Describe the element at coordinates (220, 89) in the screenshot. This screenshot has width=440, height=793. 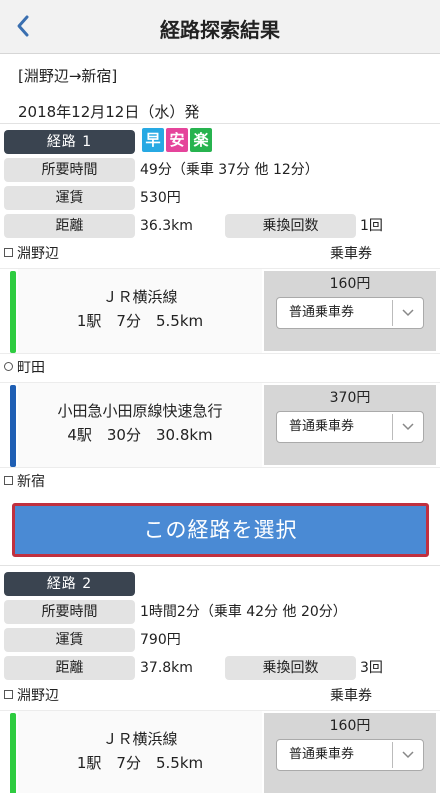
I see `search-summary: [淵野辺→新宿] 2018年12月12日（水）発` at that location.